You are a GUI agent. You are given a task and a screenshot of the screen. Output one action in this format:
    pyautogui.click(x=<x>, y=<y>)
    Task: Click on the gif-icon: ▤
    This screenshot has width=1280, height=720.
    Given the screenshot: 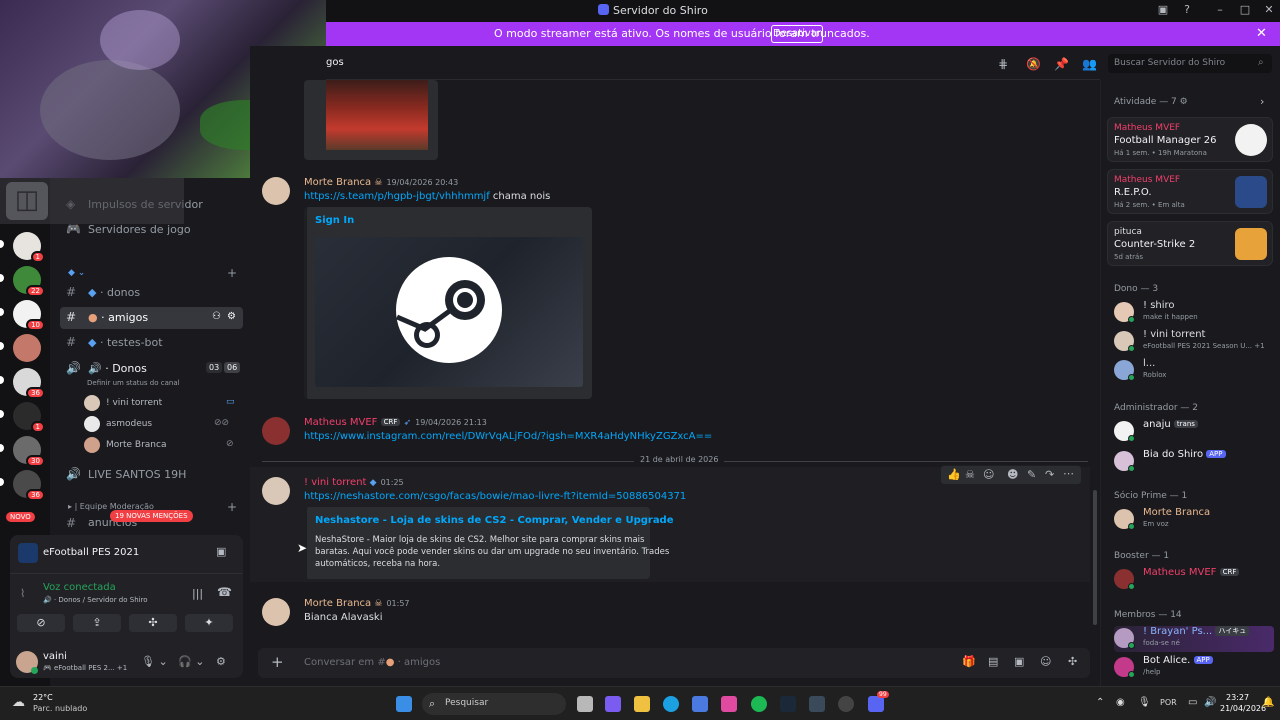 What is the action you would take?
    pyautogui.click(x=993, y=661)
    